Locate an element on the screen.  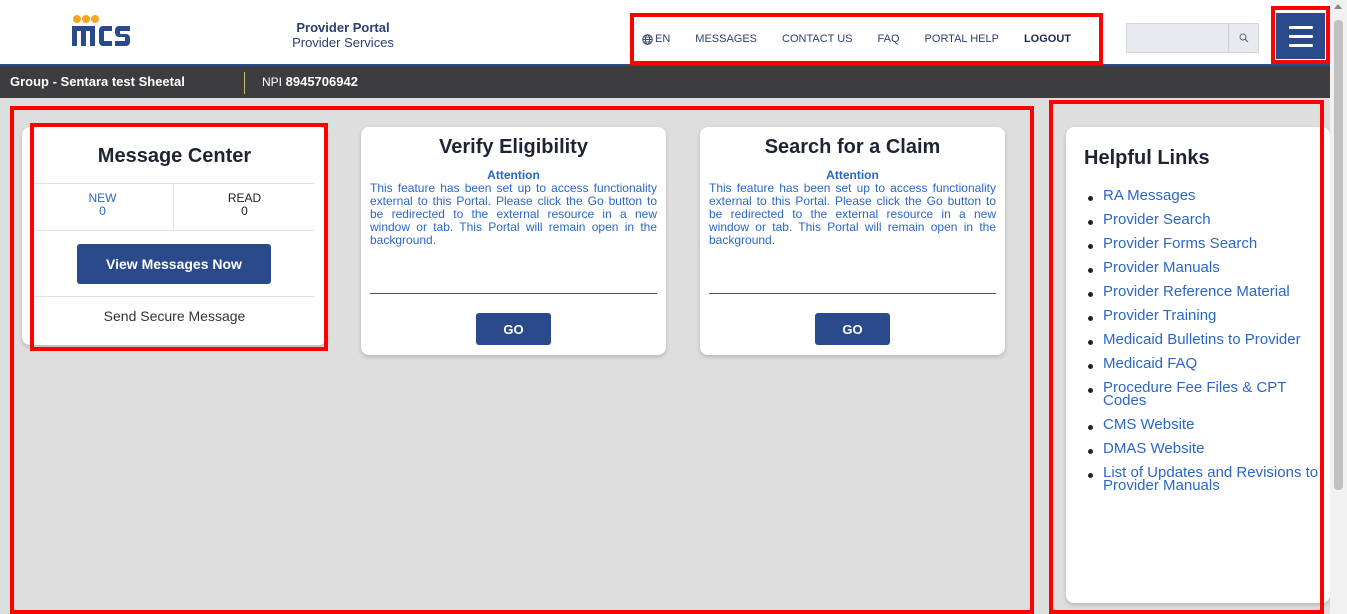
message-counts: NEW 0 READ 0 is located at coordinates (173, 207).